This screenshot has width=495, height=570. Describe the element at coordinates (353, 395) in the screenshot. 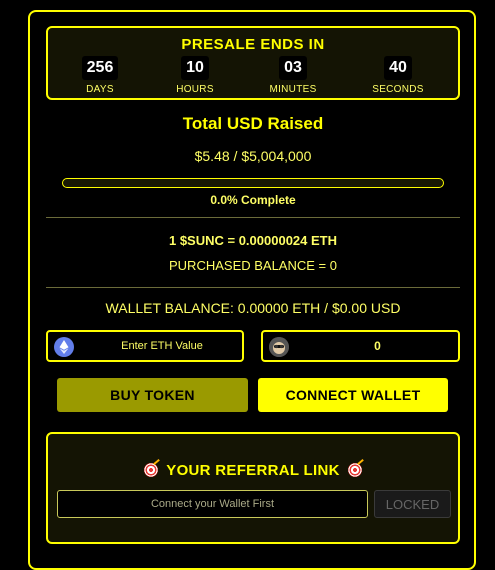

I see `connect-wallet-button: CONNECT WALLET` at that location.